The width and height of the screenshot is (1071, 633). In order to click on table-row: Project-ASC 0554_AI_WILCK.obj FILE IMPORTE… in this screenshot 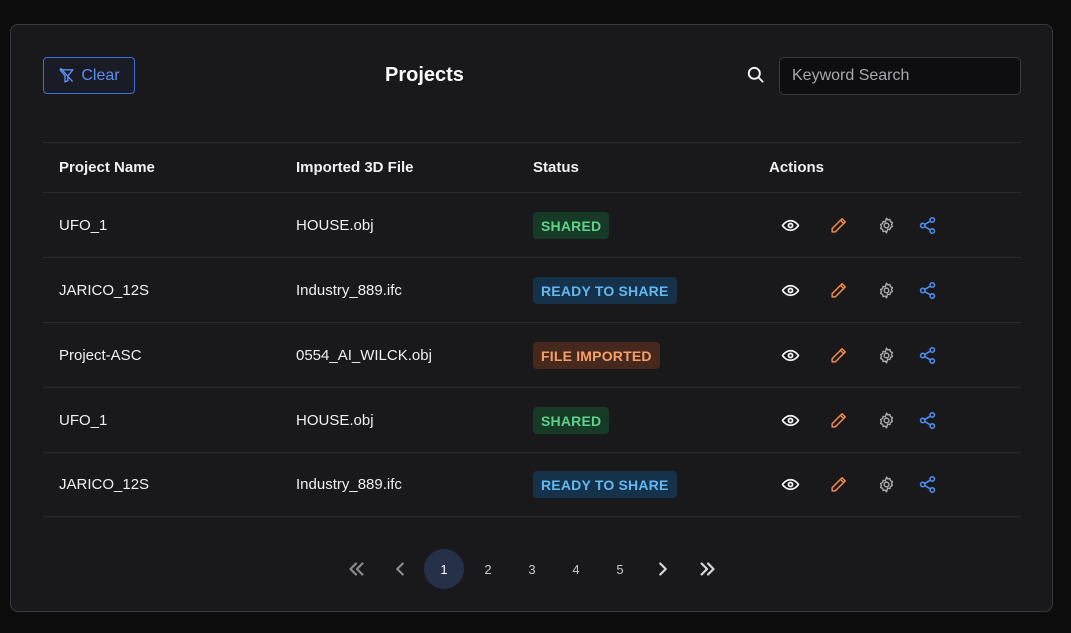, I will do `click(532, 354)`.